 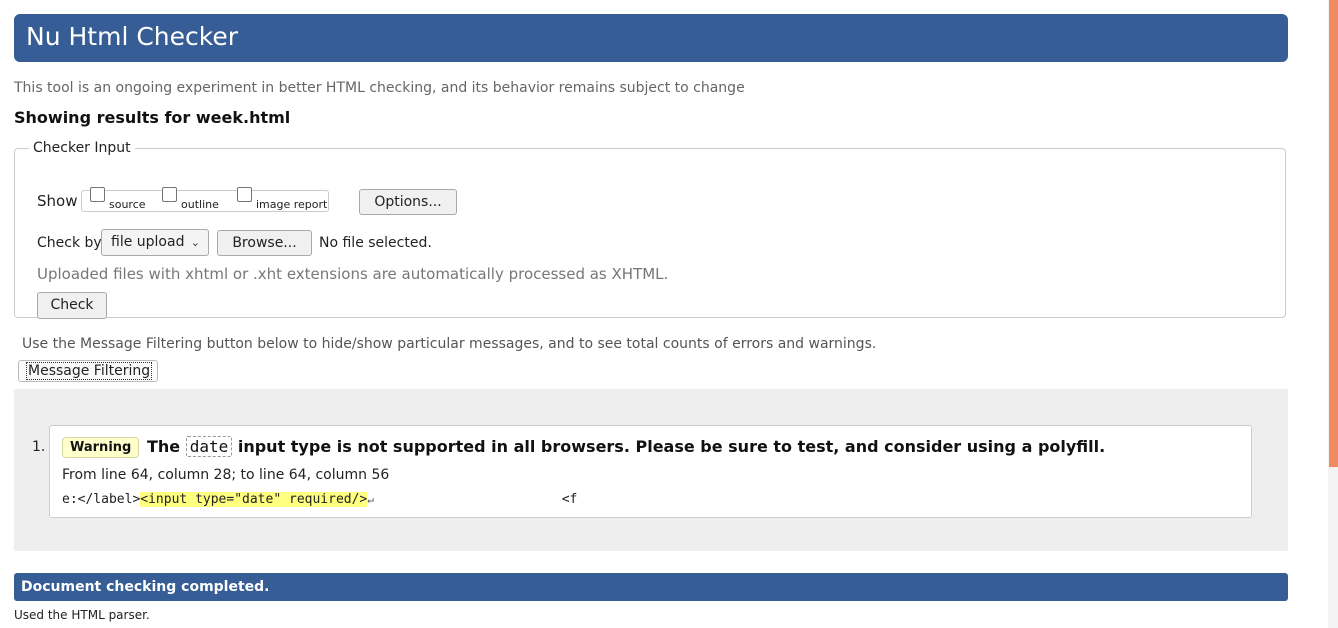 I want to click on extract-highlight: <input type="date" required/>, so click(x=254, y=499).